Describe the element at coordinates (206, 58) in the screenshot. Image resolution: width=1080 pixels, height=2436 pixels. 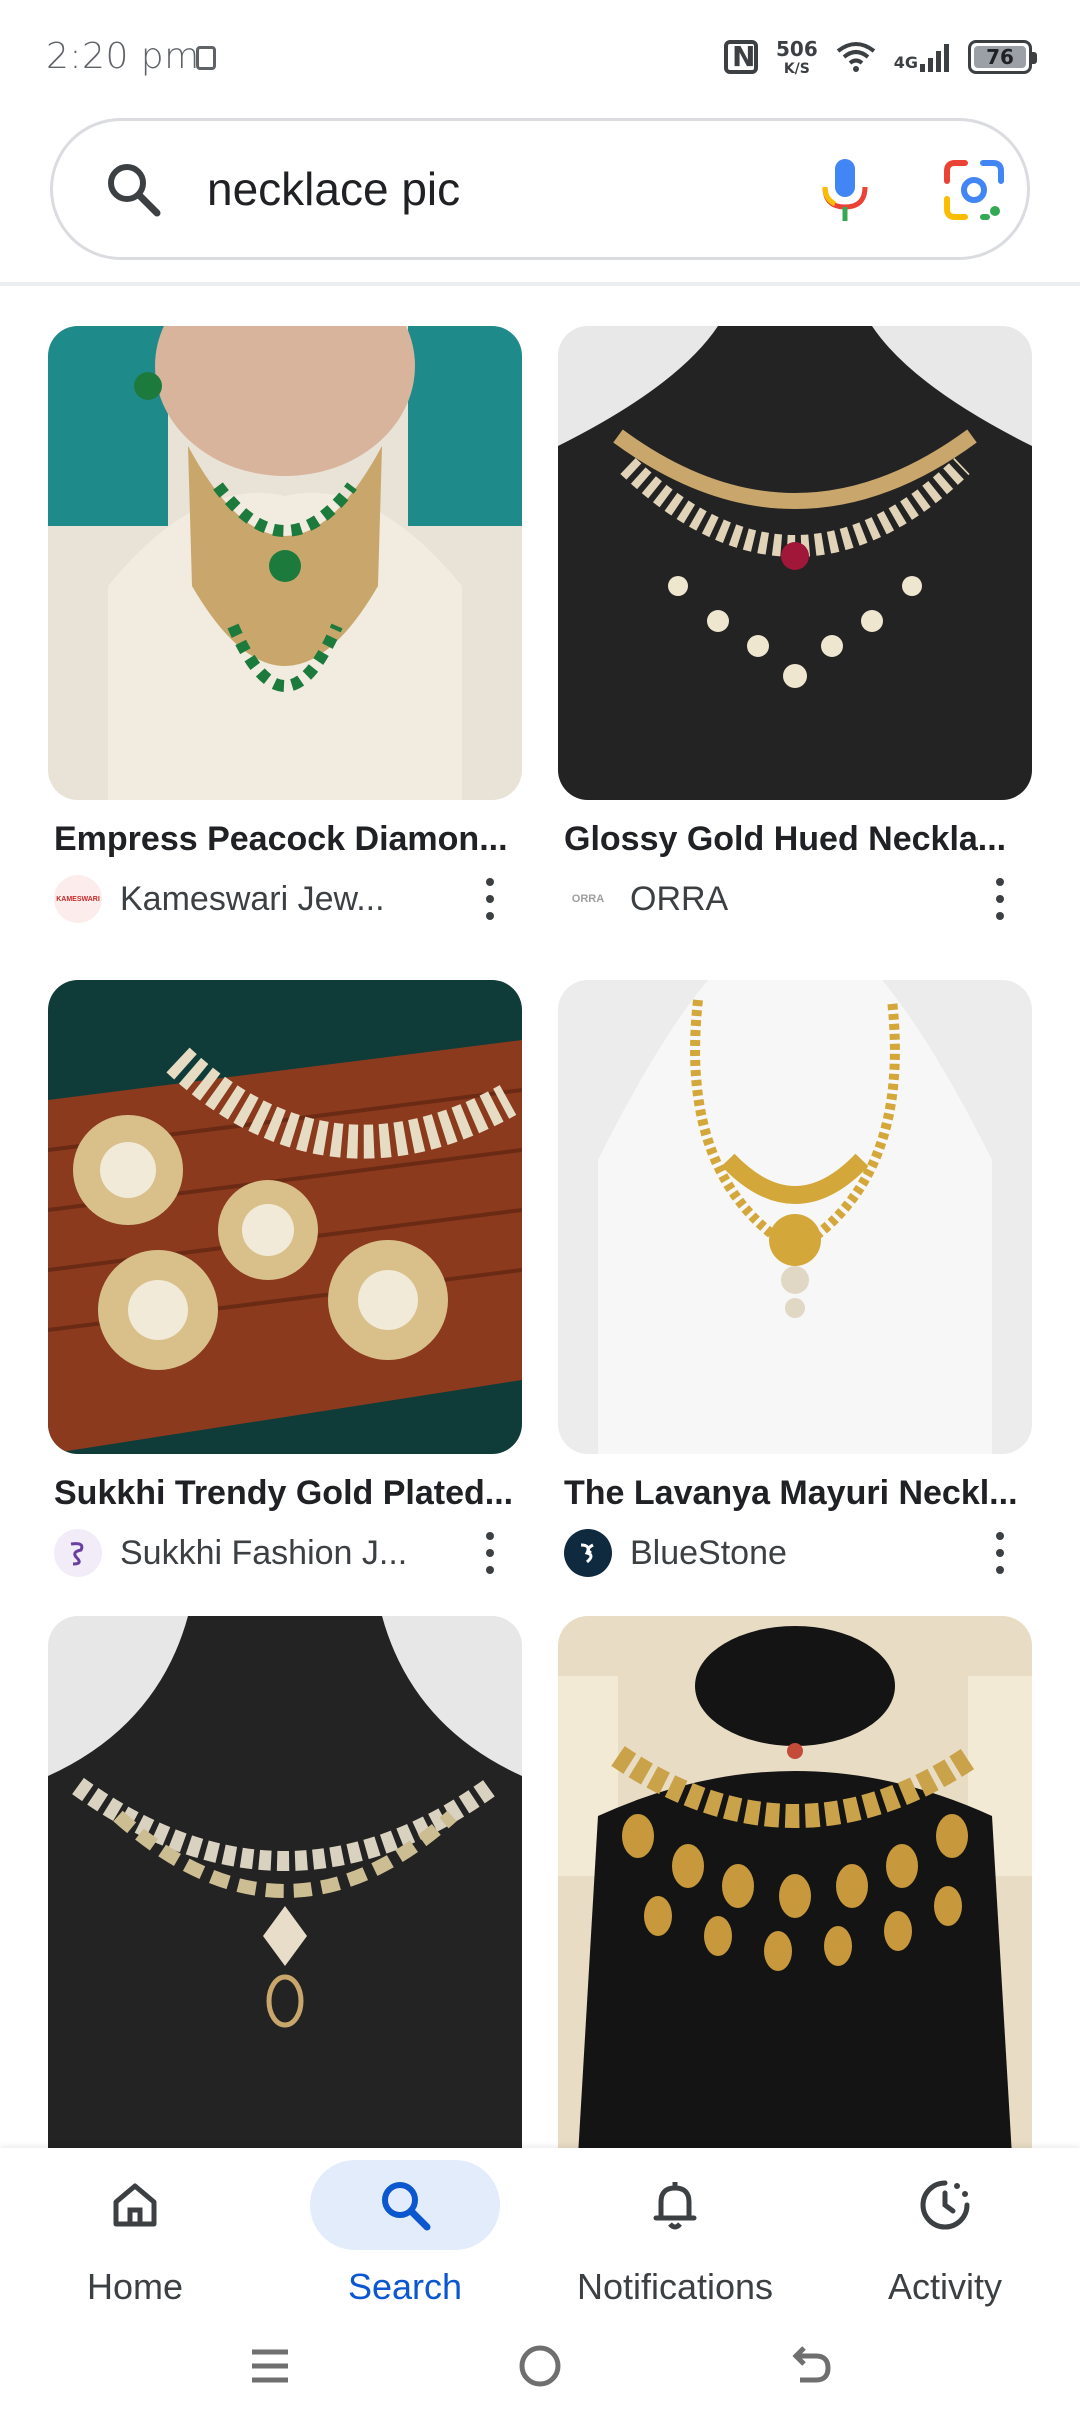
I see `notification-app-icon` at that location.